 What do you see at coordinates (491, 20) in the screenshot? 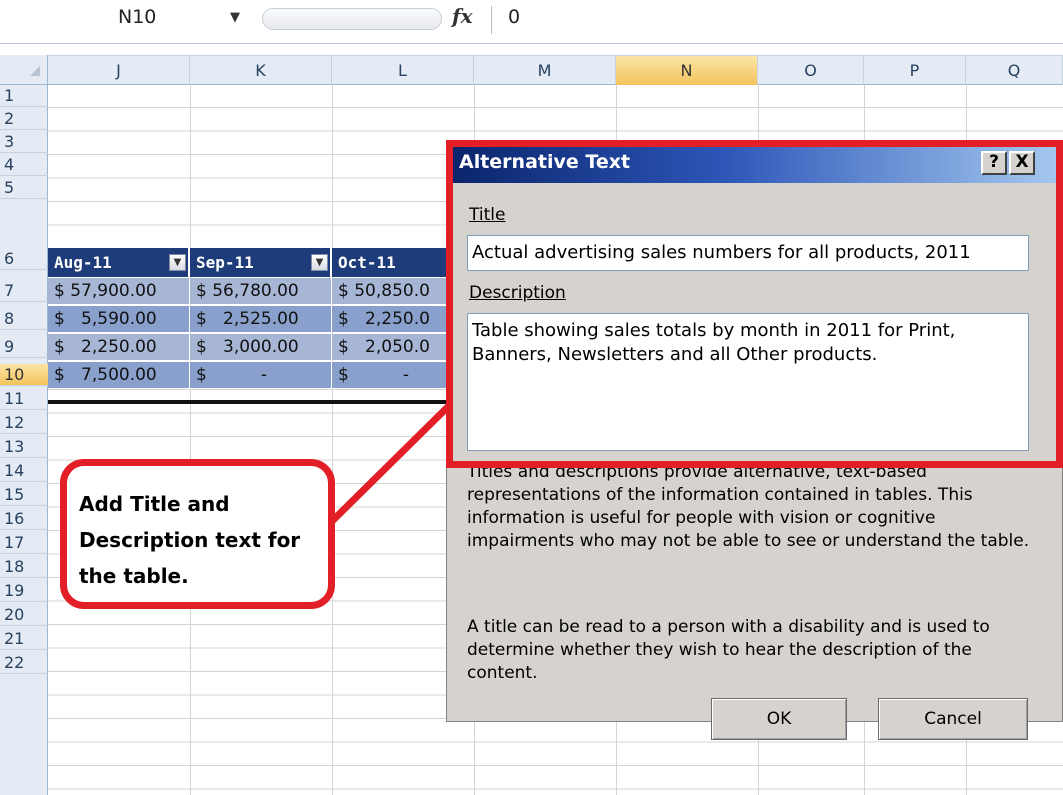
I see `formula-divider` at bounding box center [491, 20].